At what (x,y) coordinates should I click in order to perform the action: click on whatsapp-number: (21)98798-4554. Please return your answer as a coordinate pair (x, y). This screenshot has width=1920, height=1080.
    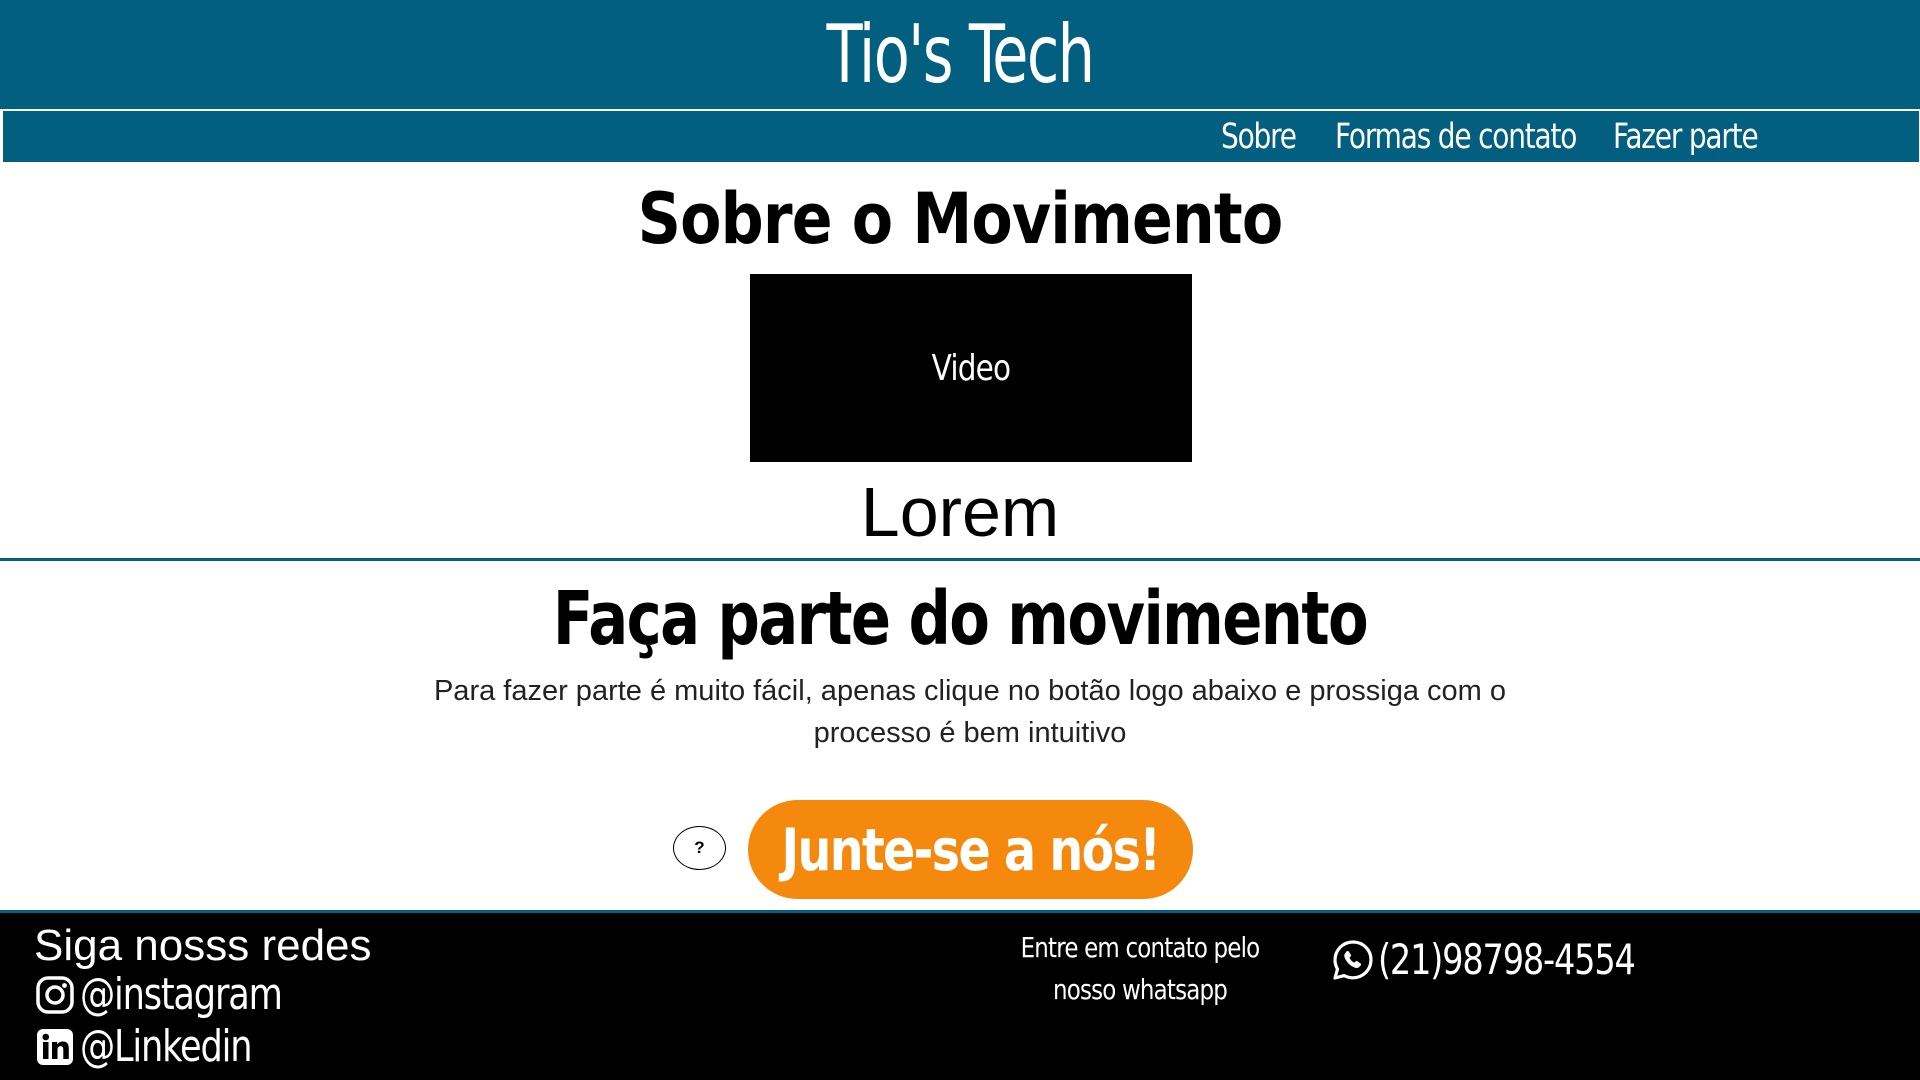
    Looking at the image, I should click on (1507, 959).